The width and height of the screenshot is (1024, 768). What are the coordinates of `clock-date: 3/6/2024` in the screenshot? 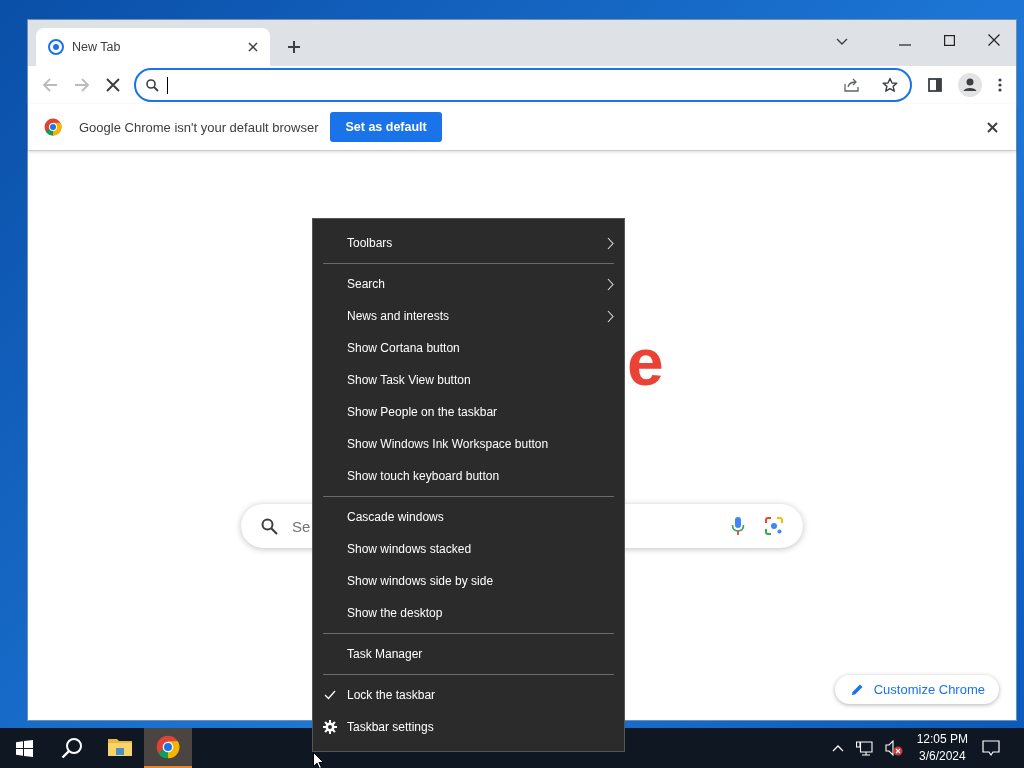 It's located at (942, 756).